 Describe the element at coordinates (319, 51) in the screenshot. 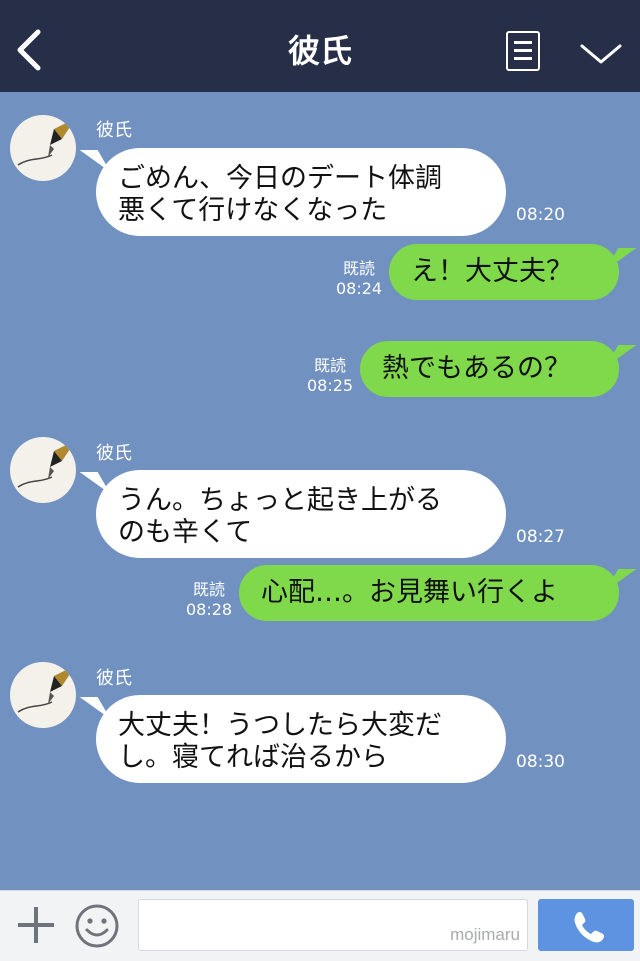

I see `chat-title: 彼氏` at that location.